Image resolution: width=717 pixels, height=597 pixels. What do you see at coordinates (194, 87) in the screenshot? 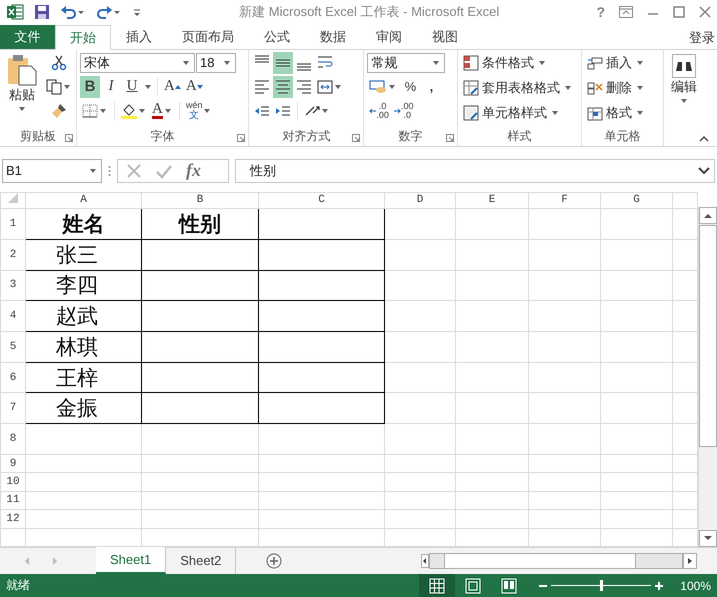
I see `decrease-font-size-button: A` at bounding box center [194, 87].